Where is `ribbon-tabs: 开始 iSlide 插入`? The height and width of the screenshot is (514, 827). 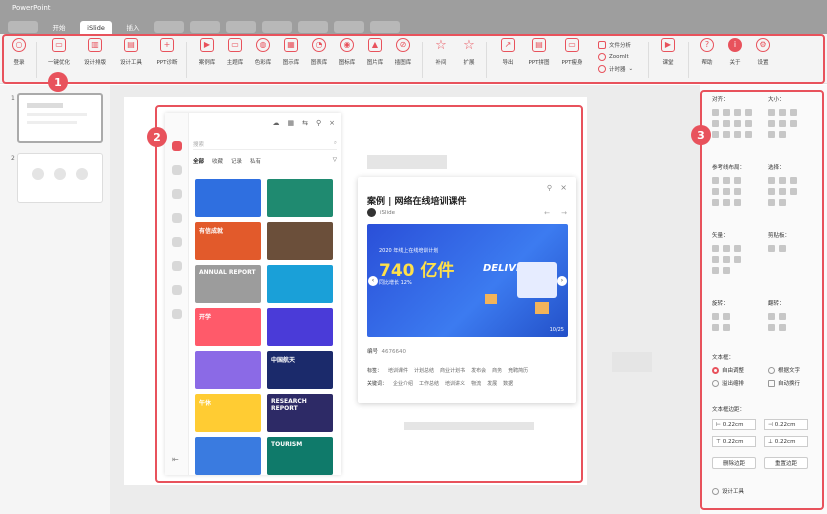
ribbon-tabs: 开始 iSlide 插入 is located at coordinates (204, 27).